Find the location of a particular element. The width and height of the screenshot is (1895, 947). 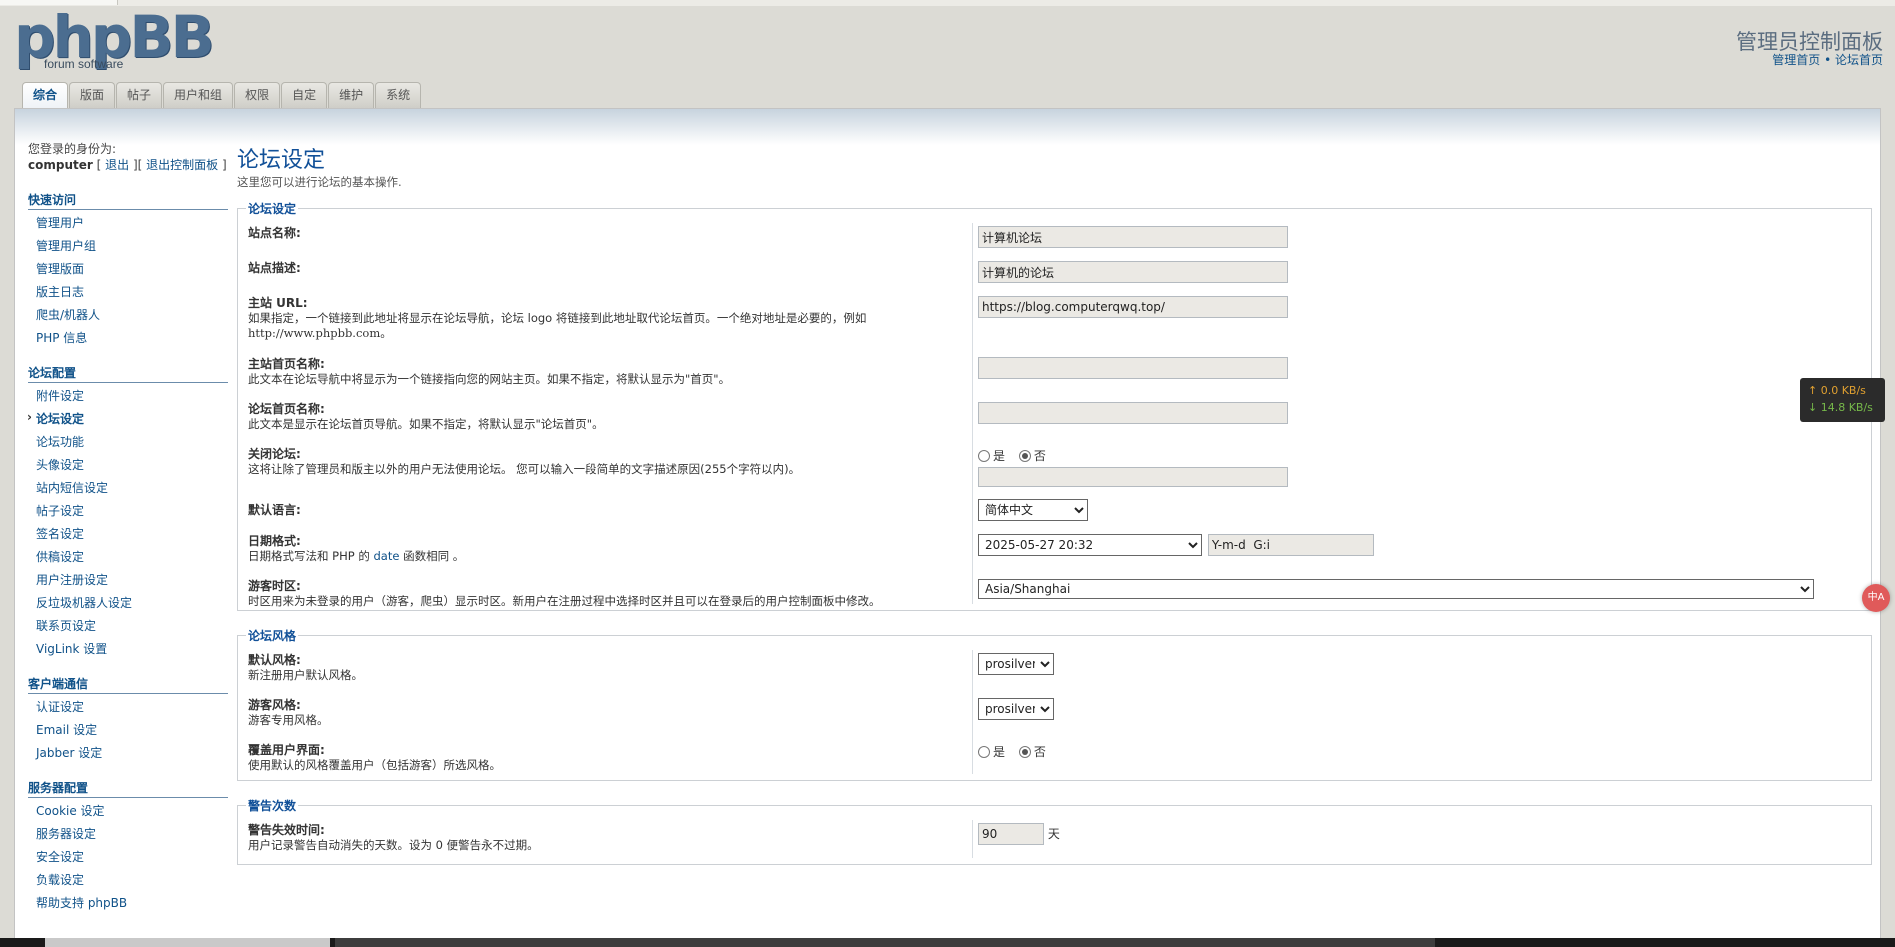

tab-general: 综合 is located at coordinates (45, 95).